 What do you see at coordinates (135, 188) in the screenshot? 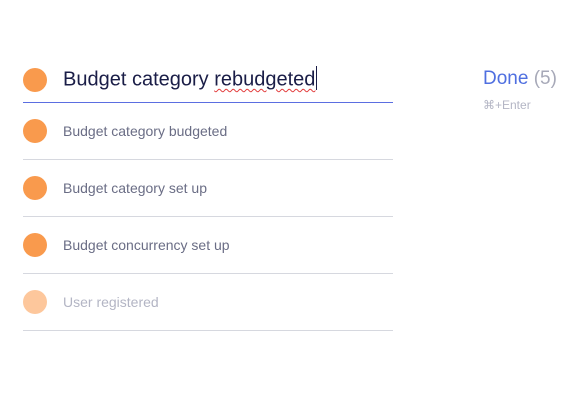
I see `list-item-label: Budget category set up` at bounding box center [135, 188].